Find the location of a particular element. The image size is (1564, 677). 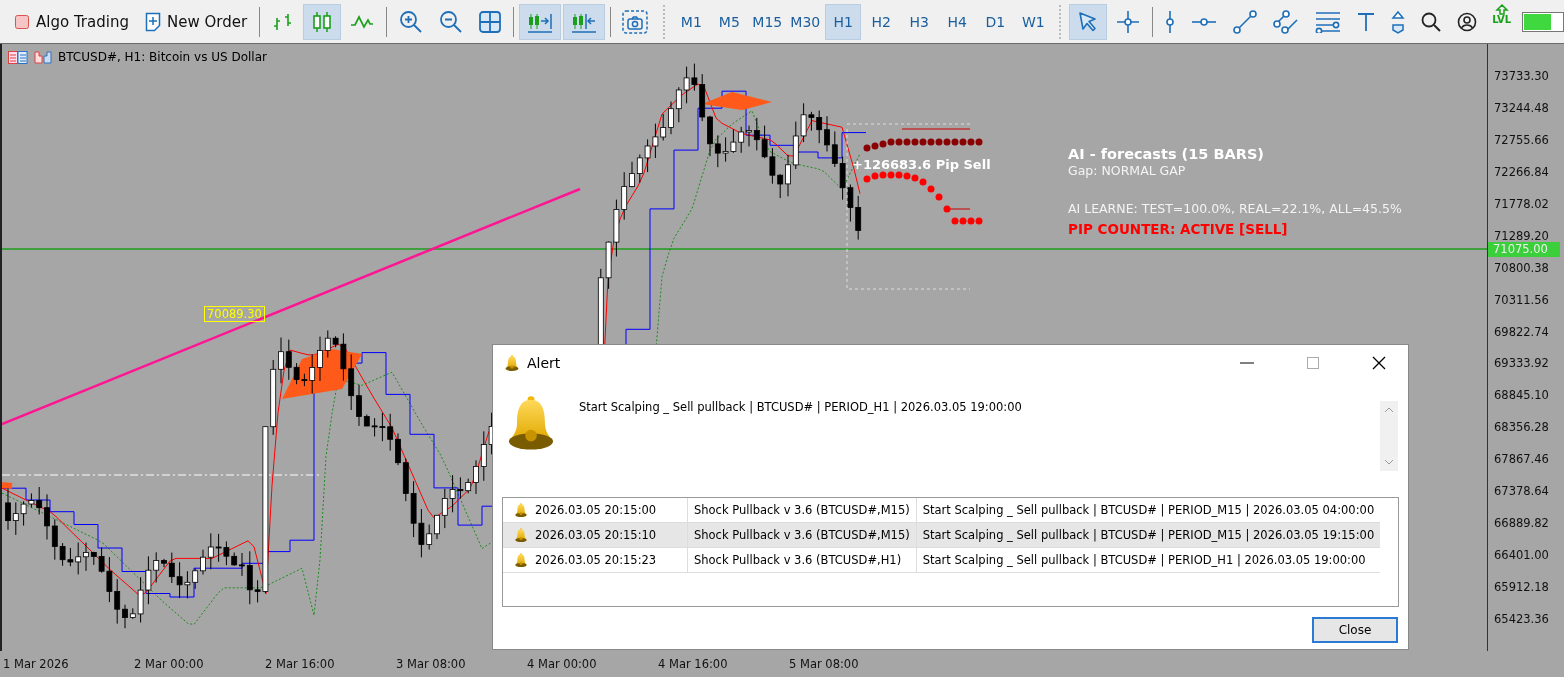

price-label: 65423.36 is located at coordinates (1521, 618).